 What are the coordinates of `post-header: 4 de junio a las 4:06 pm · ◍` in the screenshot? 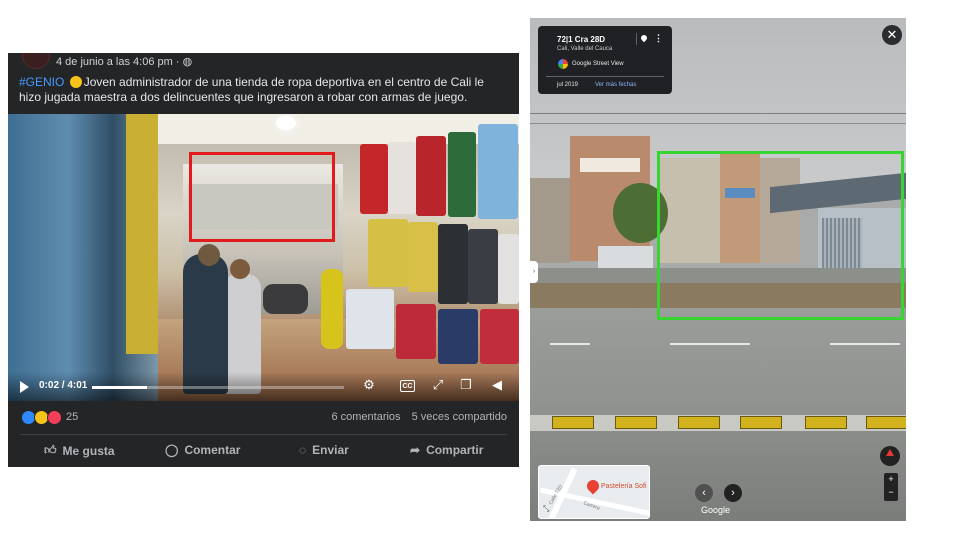 It's located at (263, 61).